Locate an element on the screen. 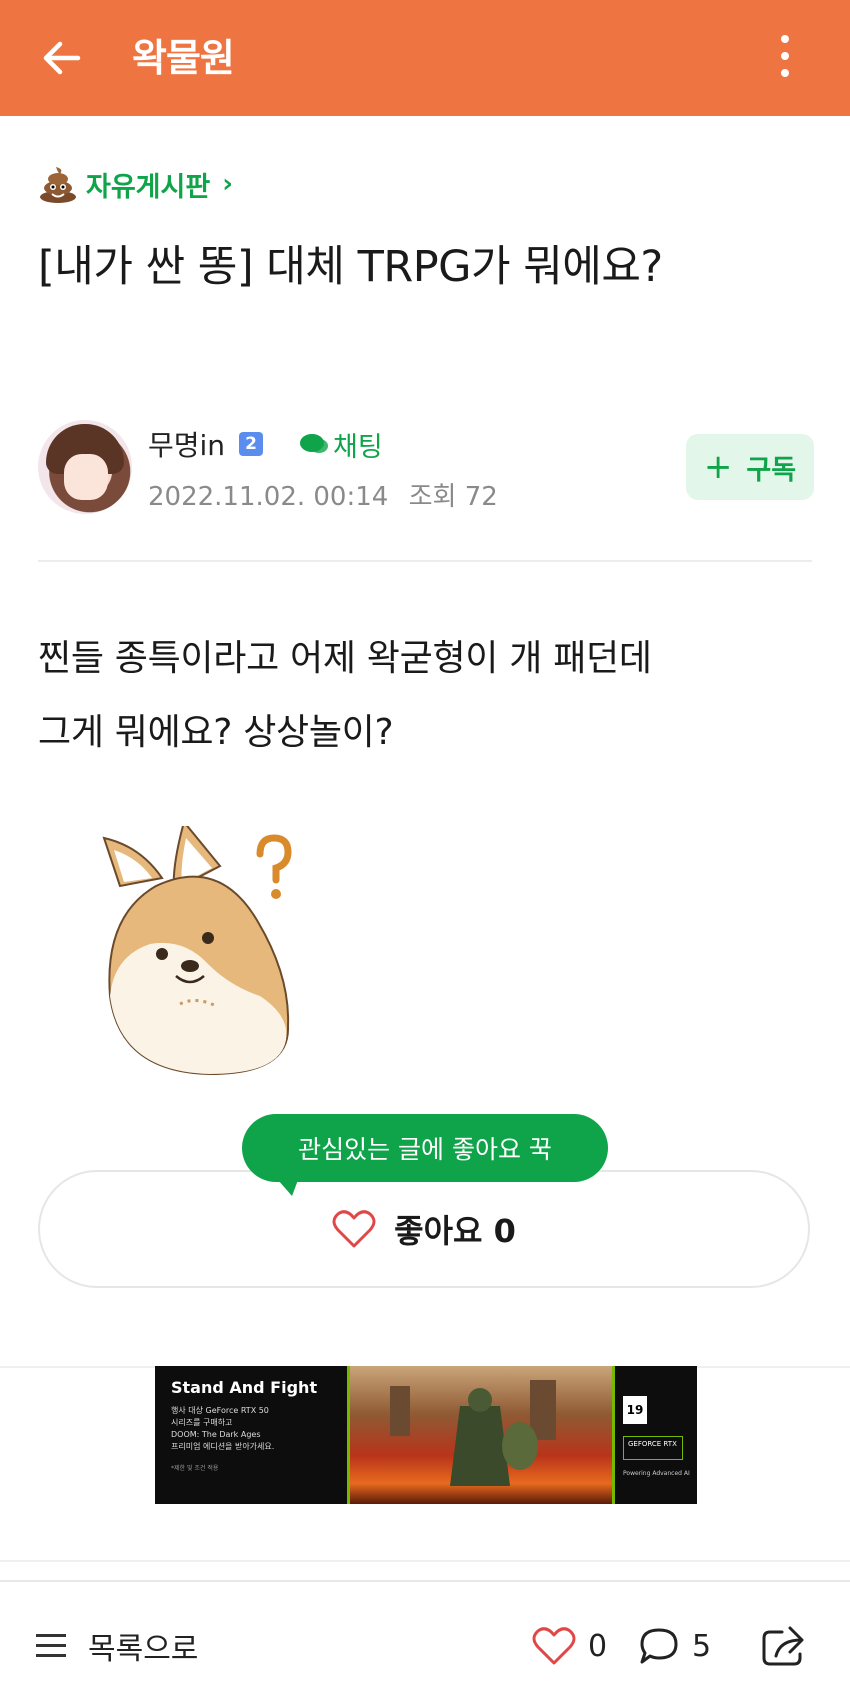 This screenshot has width=850, height=1686. like-button: 좋아요 0 is located at coordinates (424, 1229).